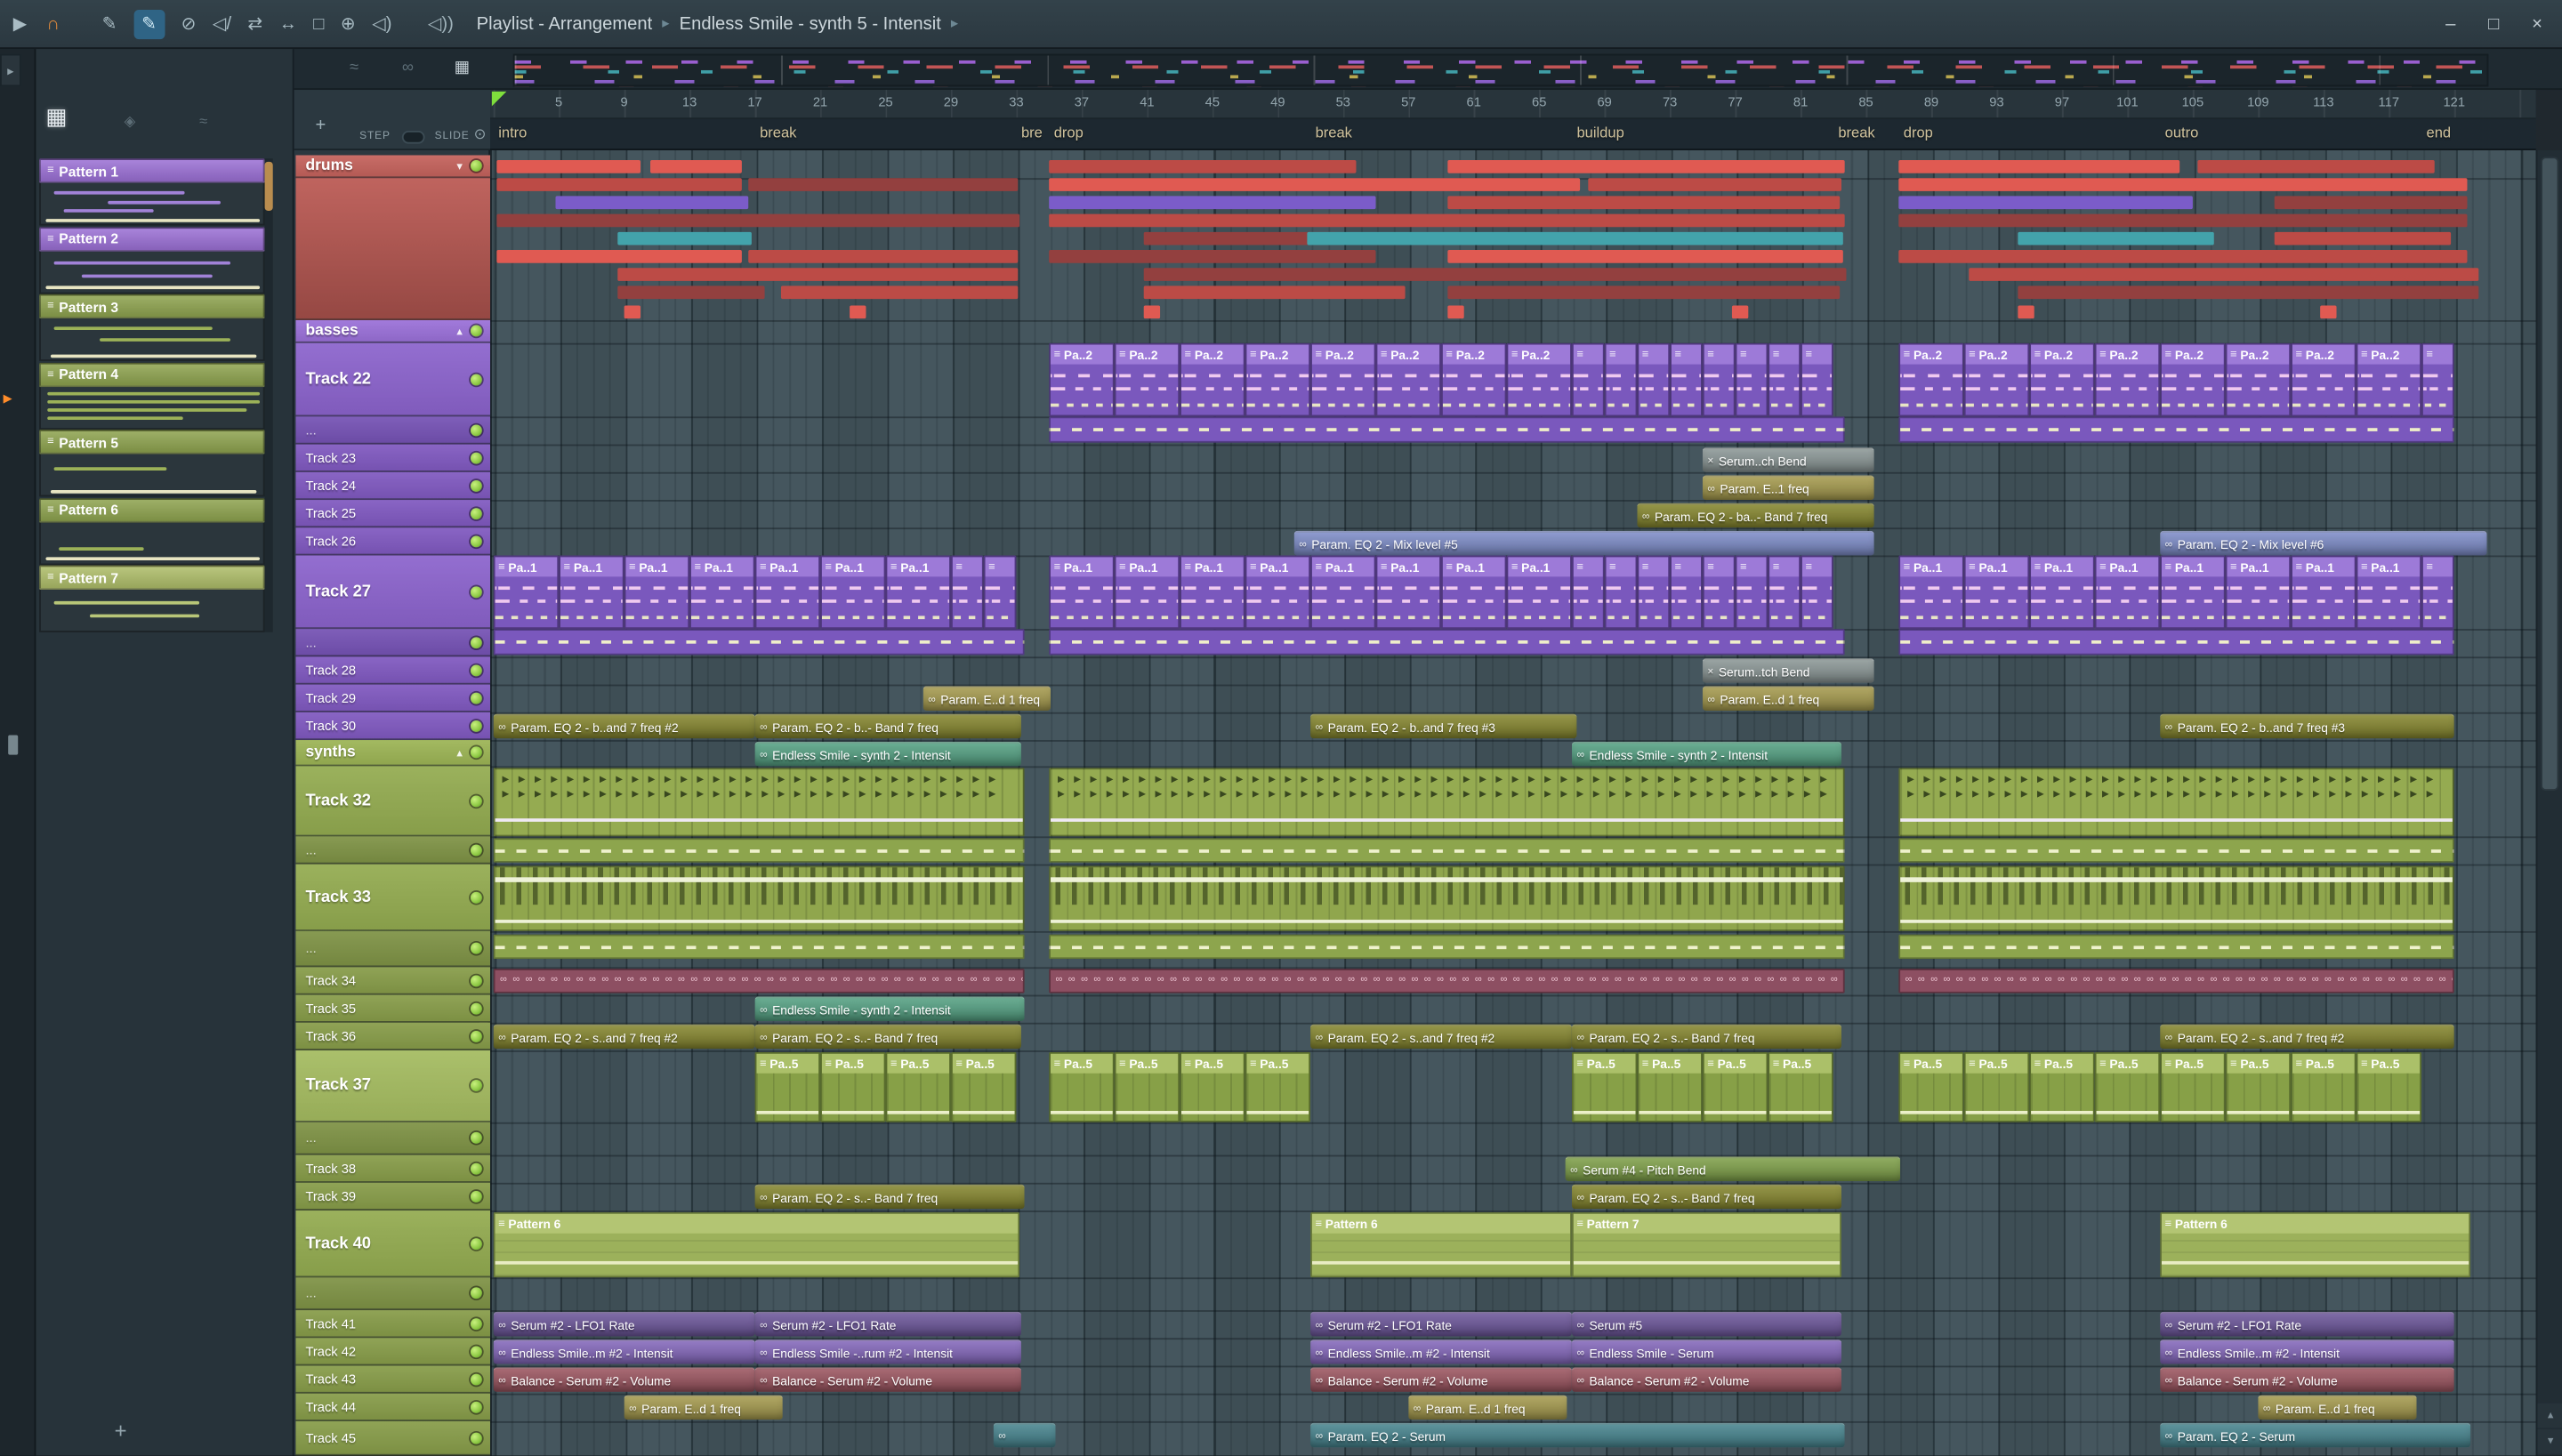  What do you see at coordinates (381, 24) in the screenshot?
I see `preview-tool-icon: ◁)` at bounding box center [381, 24].